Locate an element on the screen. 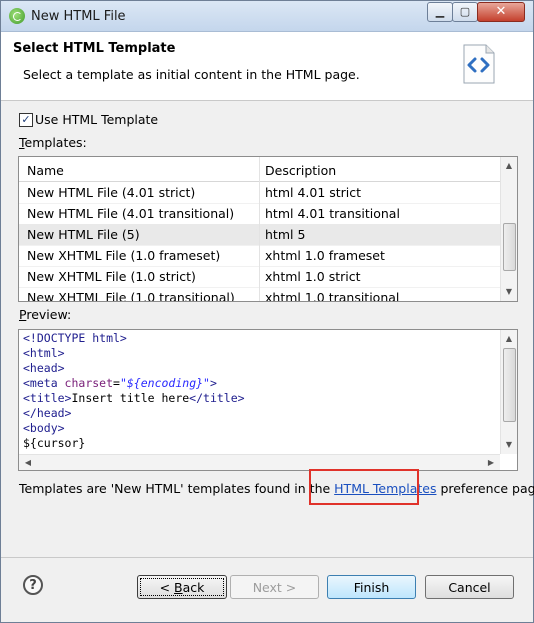 The height and width of the screenshot is (623, 534). code-line: </head> is located at coordinates (47, 413).